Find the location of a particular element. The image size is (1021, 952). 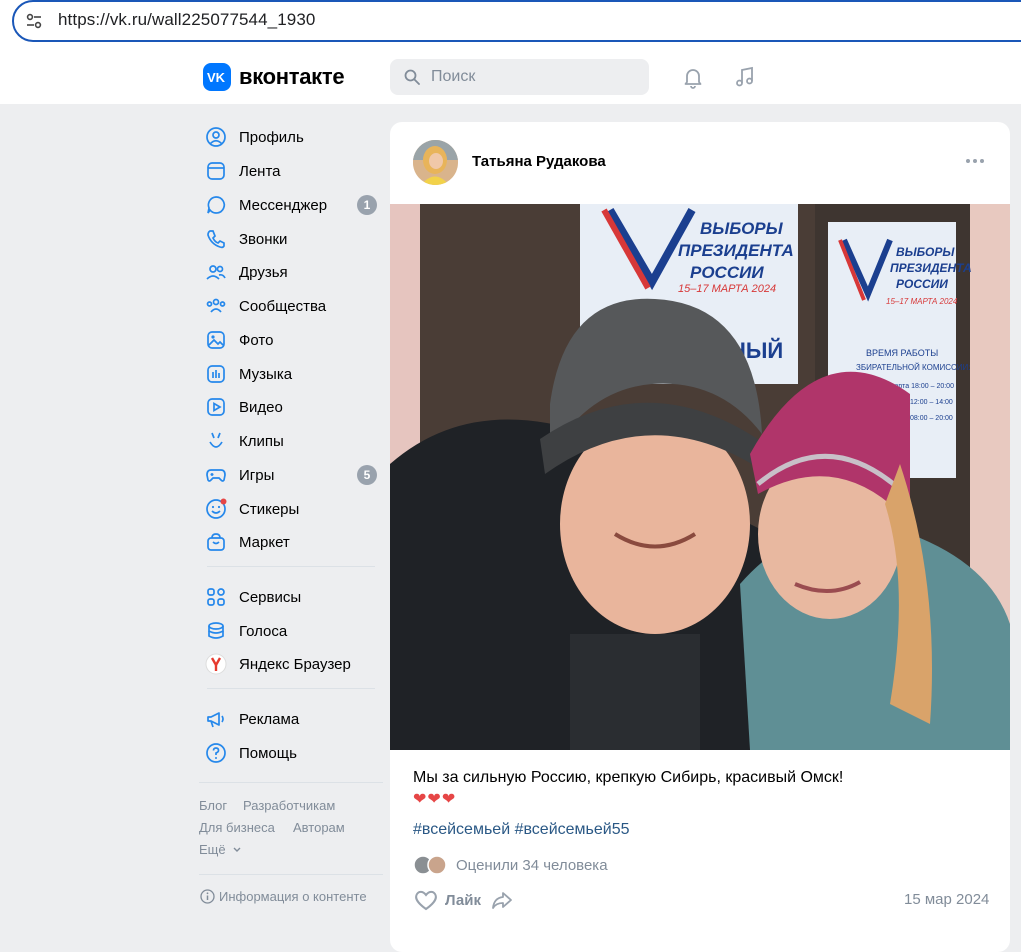

search-input: Поиск is located at coordinates (519, 77).